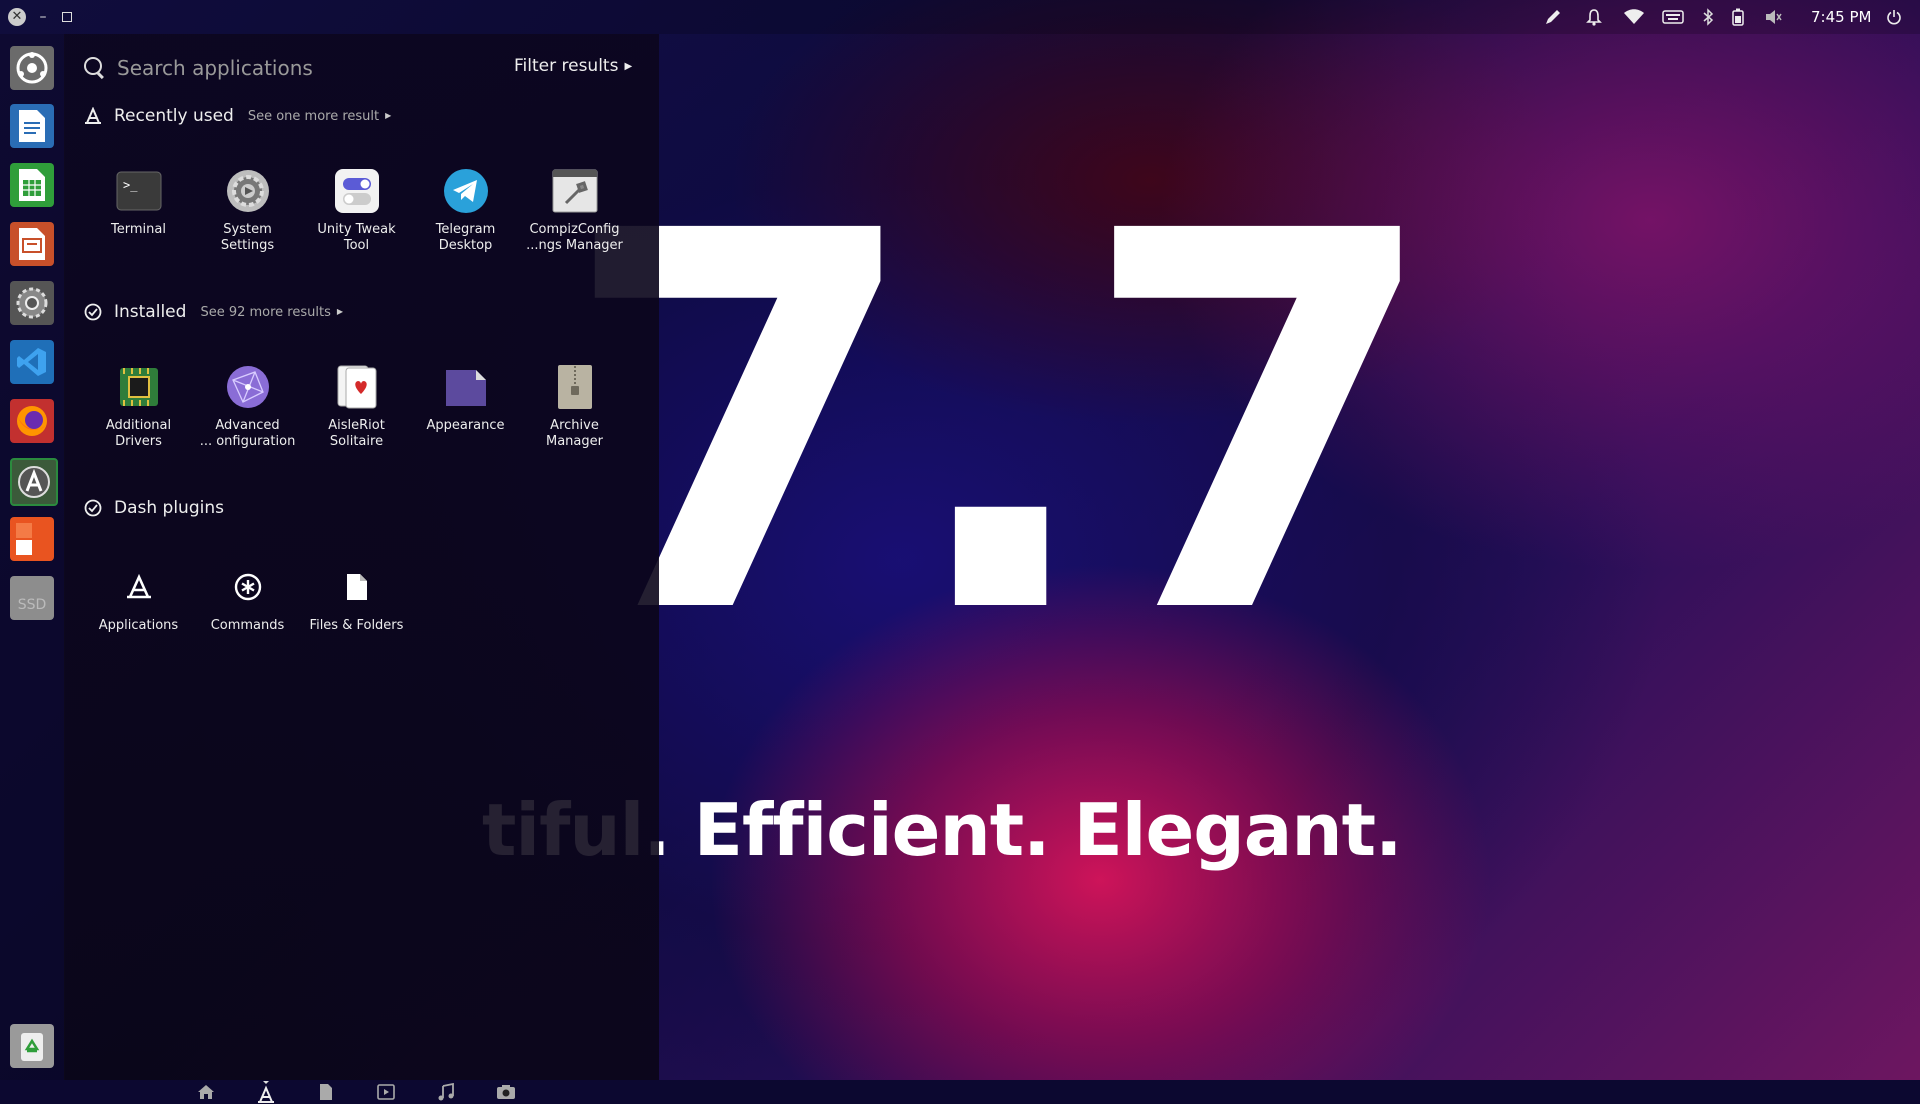 Image resolution: width=1920 pixels, height=1104 pixels. I want to click on installed-title: Installed, so click(150, 312).